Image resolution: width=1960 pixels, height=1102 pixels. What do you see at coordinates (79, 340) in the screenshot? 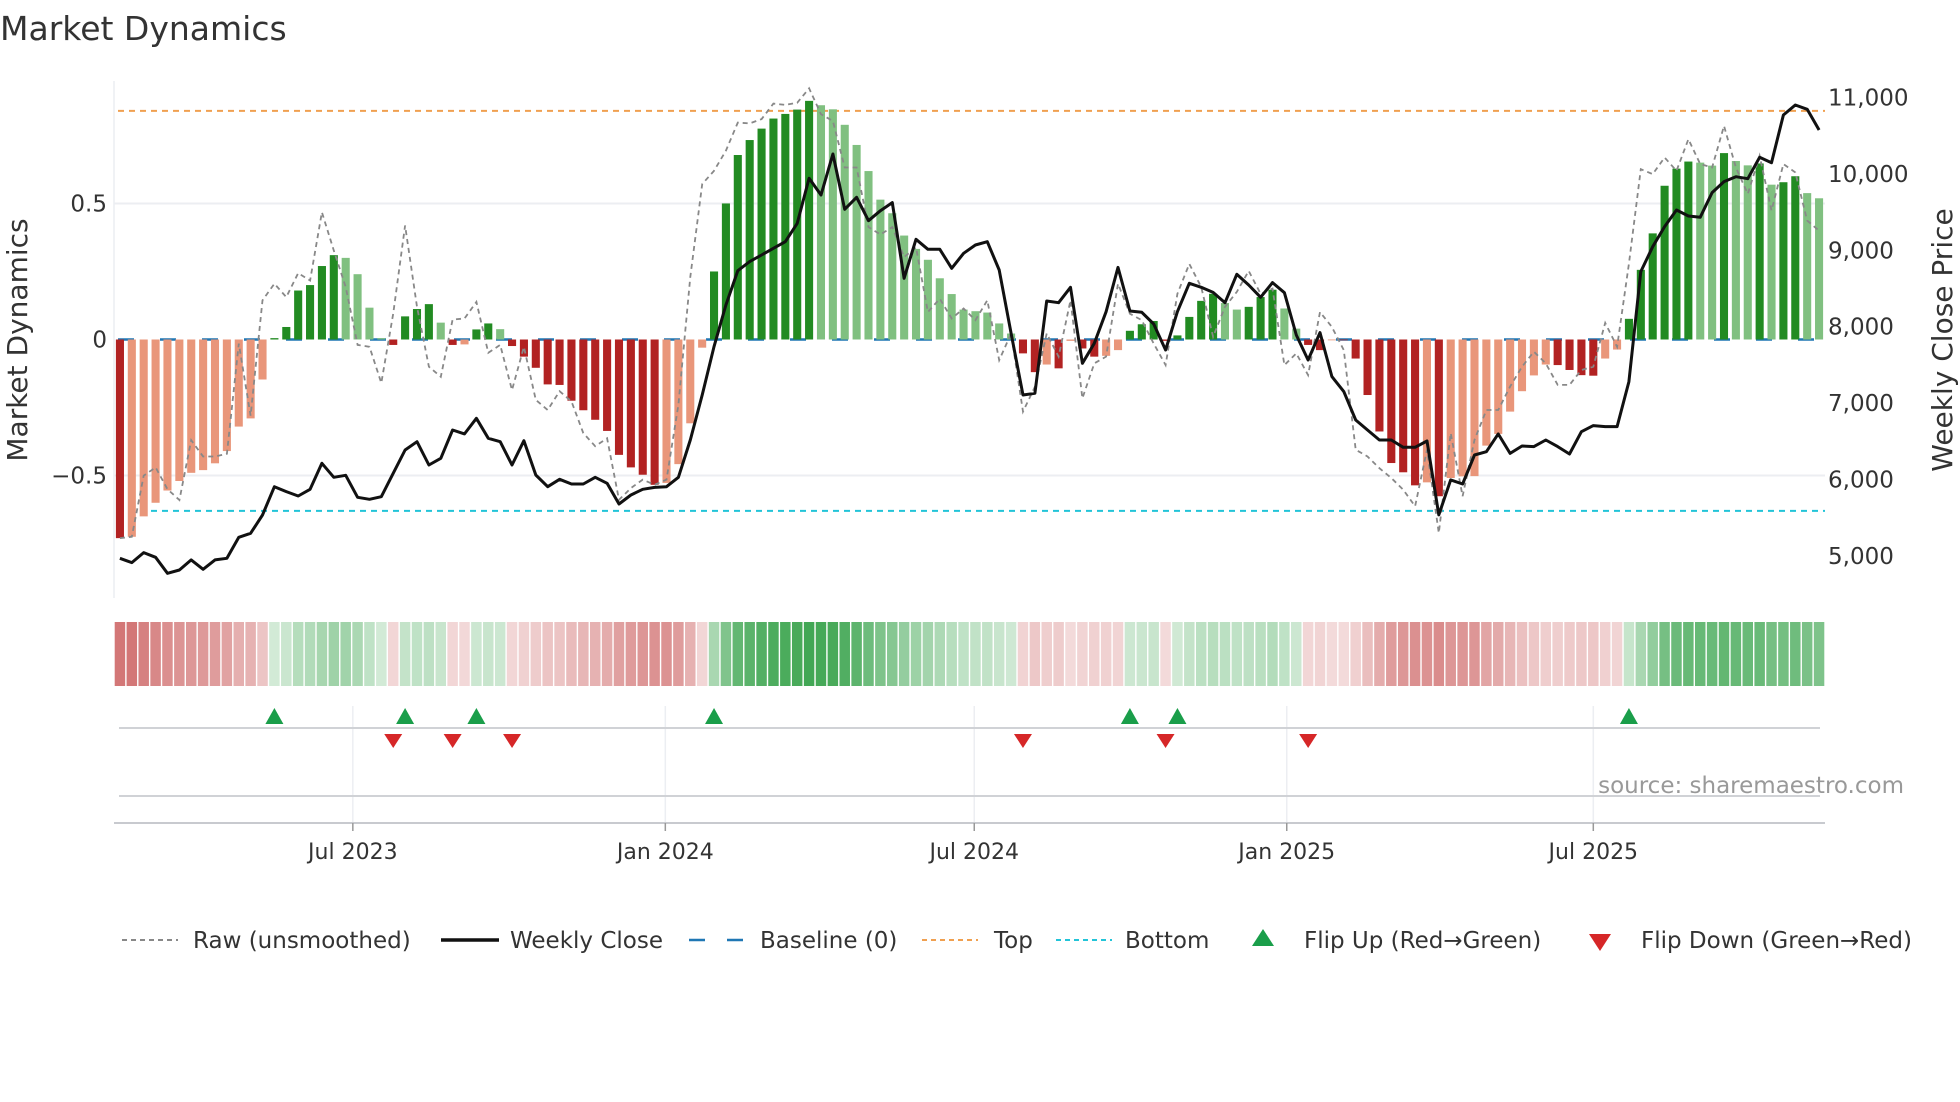
I see `left-axis-ticks: 0.5 0 −0.5` at bounding box center [79, 340].